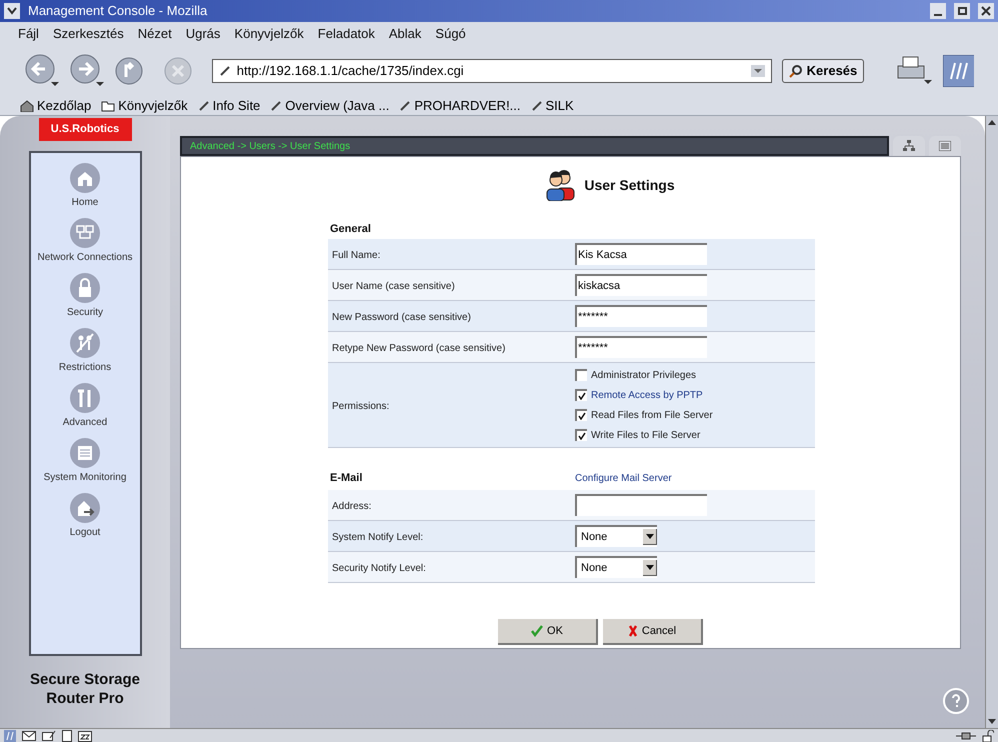 This screenshot has height=742, width=998. What do you see at coordinates (85, 367) in the screenshot?
I see `sidebar-item: Restrictions` at bounding box center [85, 367].